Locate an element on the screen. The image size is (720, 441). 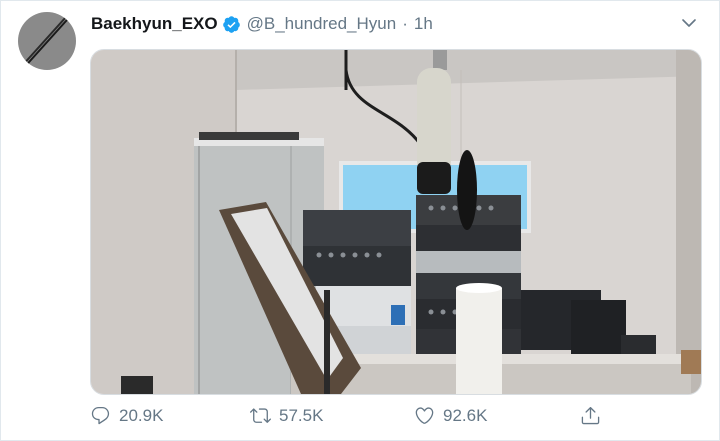
retweet-icon is located at coordinates (260, 415).